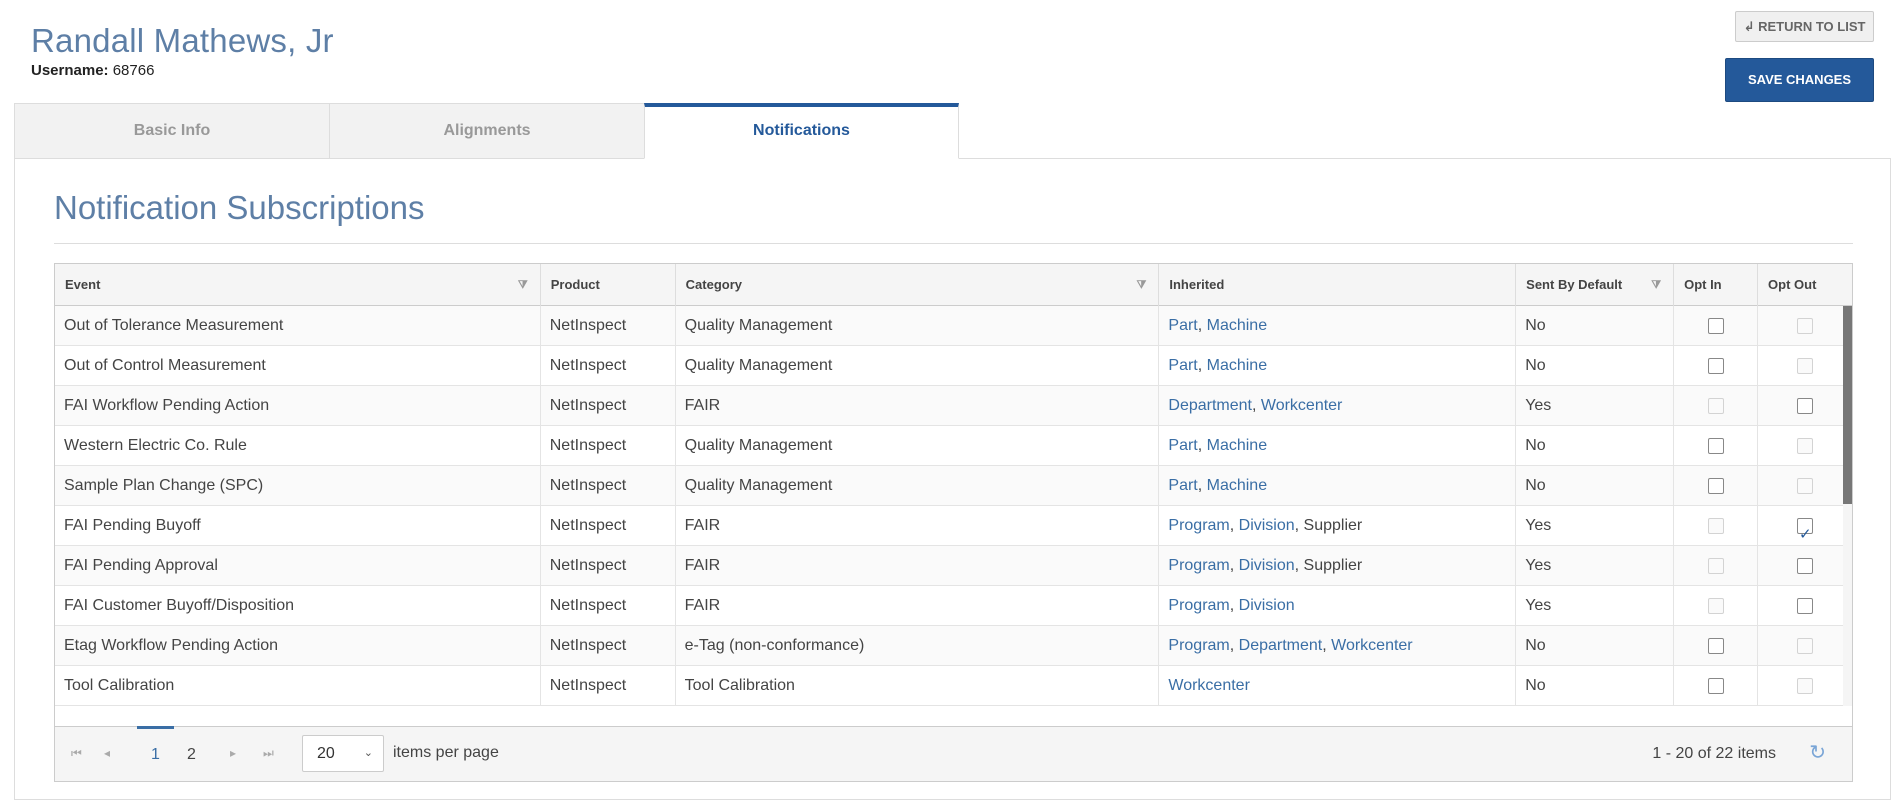  I want to click on page-1-button: 1, so click(155, 755).